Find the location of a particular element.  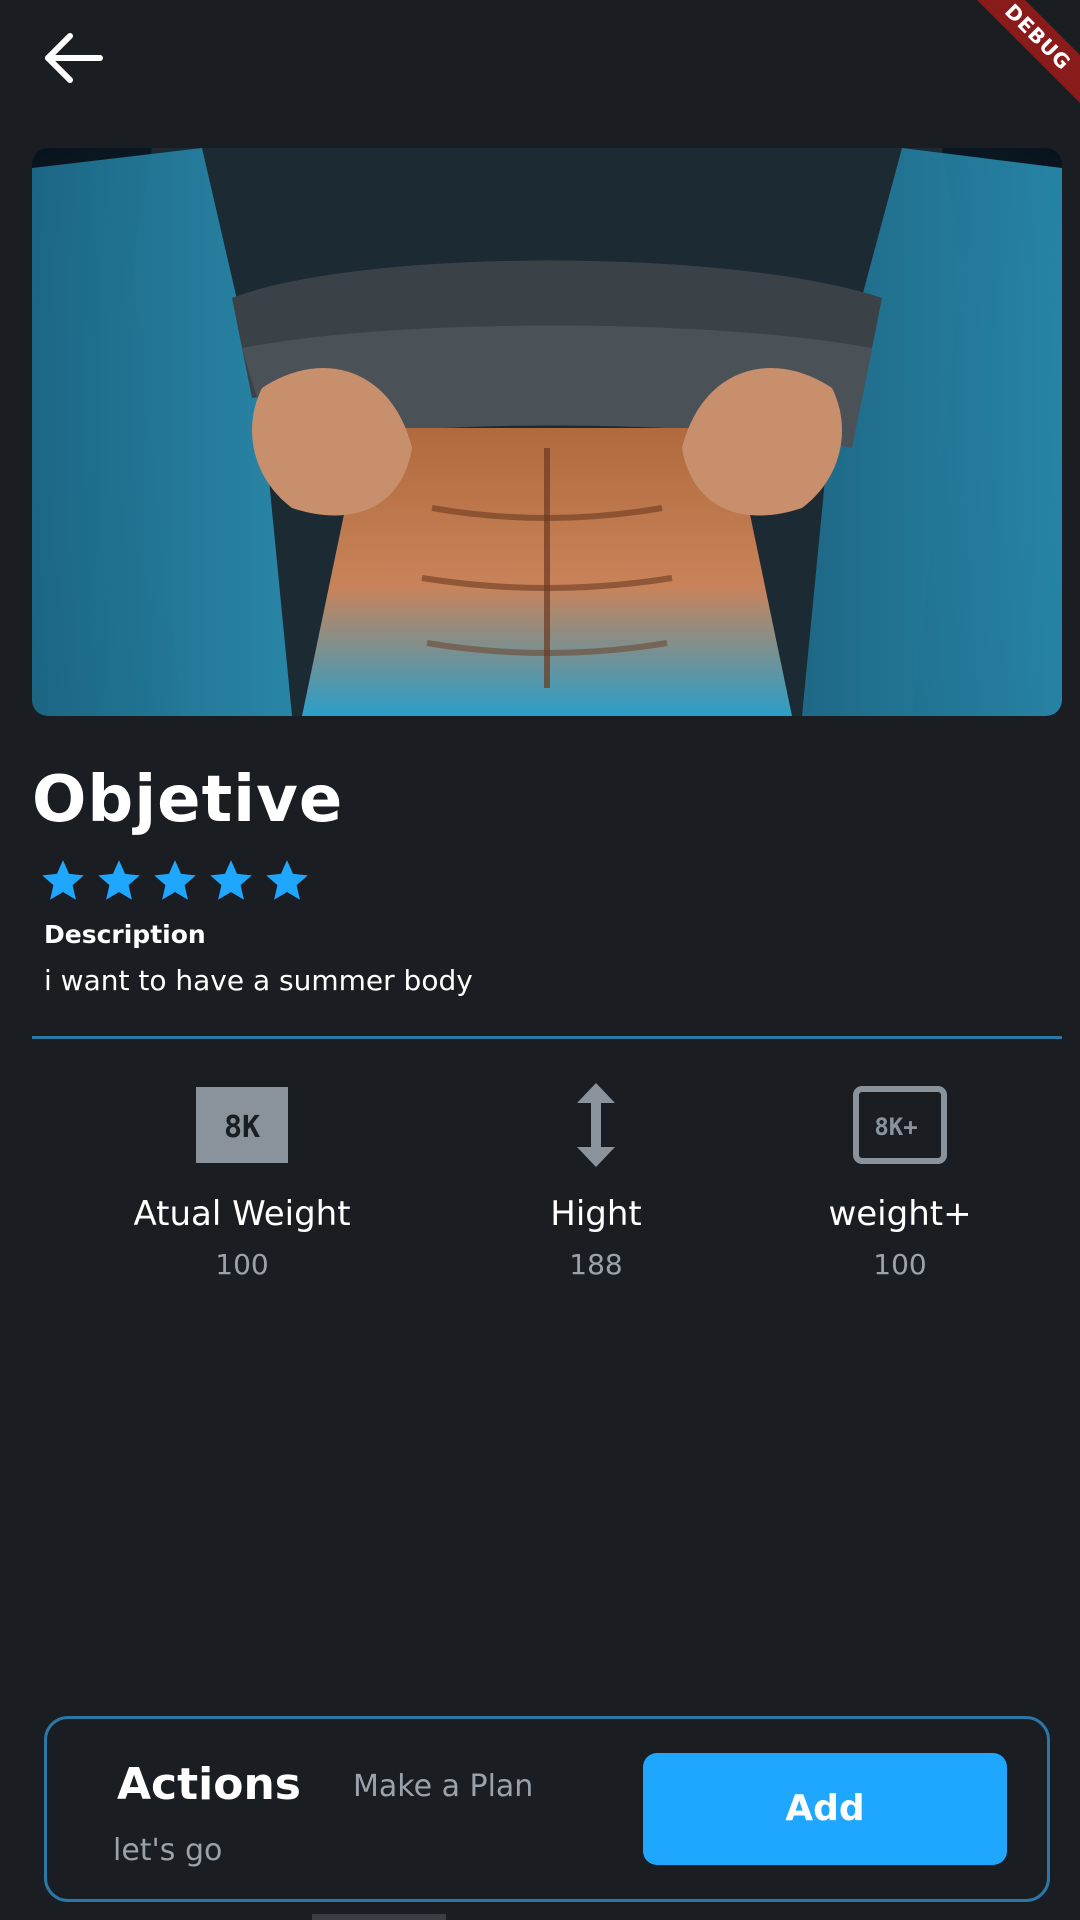

weight-8k-icon: 8K is located at coordinates (242, 1125).